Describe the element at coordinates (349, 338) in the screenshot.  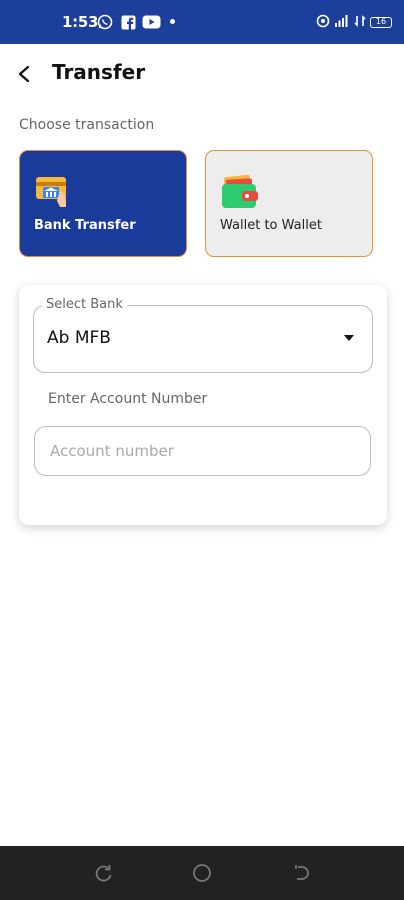
I see `dropdown-arrow-icon` at that location.